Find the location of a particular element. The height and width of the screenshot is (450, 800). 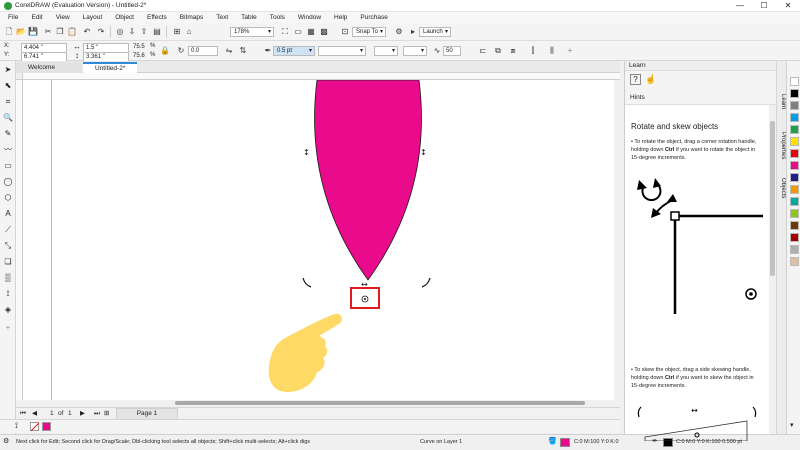

zoom-to-page-icon: ⛶ is located at coordinates (285, 32).